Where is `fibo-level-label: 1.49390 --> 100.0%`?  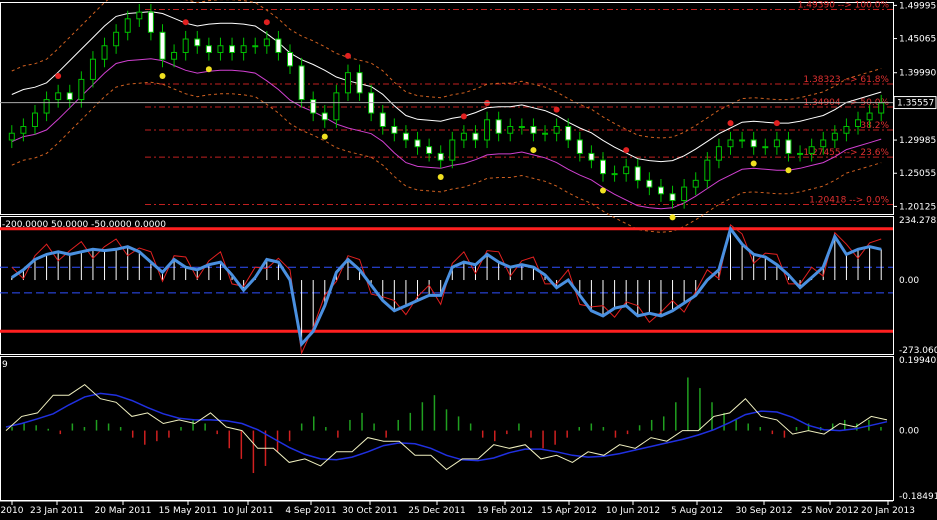
fibo-level-label: 1.49390 --> 100.0% is located at coordinates (844, 5).